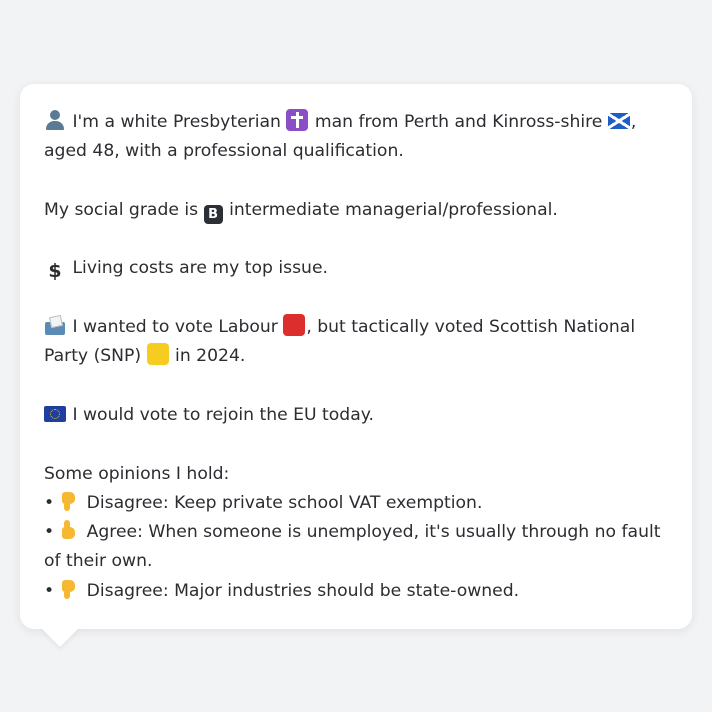  What do you see at coordinates (223, 414) in the screenshot?
I see `eu-text: I would vote to rejoin the EU today.` at bounding box center [223, 414].